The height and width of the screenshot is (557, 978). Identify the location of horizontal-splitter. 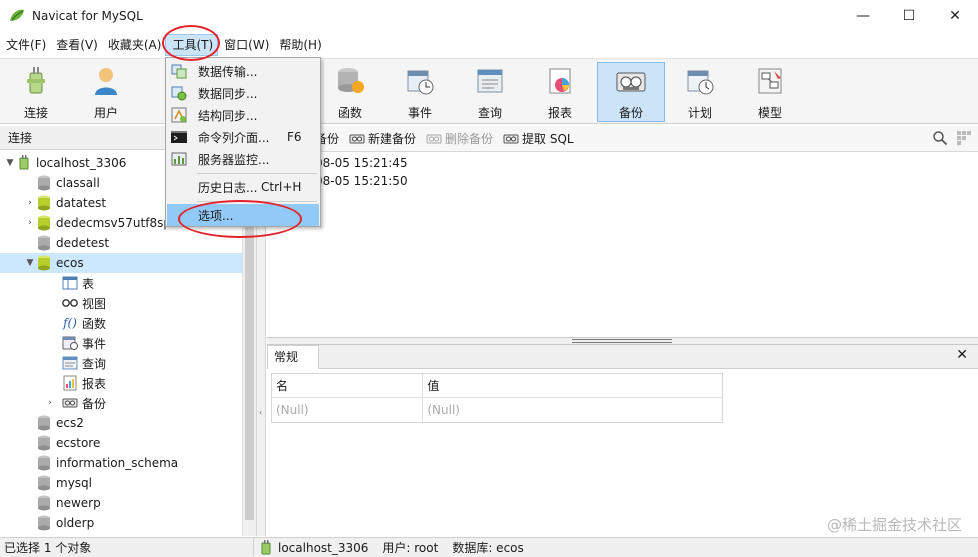
(622, 341).